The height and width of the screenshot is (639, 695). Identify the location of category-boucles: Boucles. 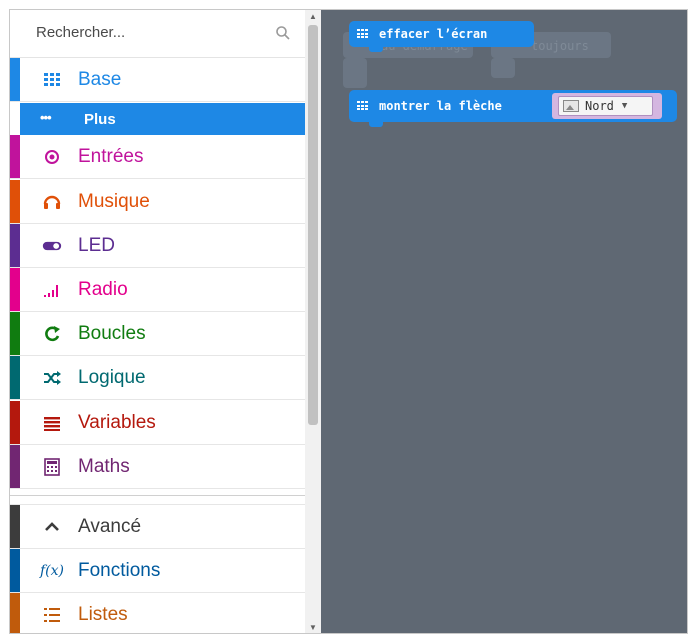
(157, 334).